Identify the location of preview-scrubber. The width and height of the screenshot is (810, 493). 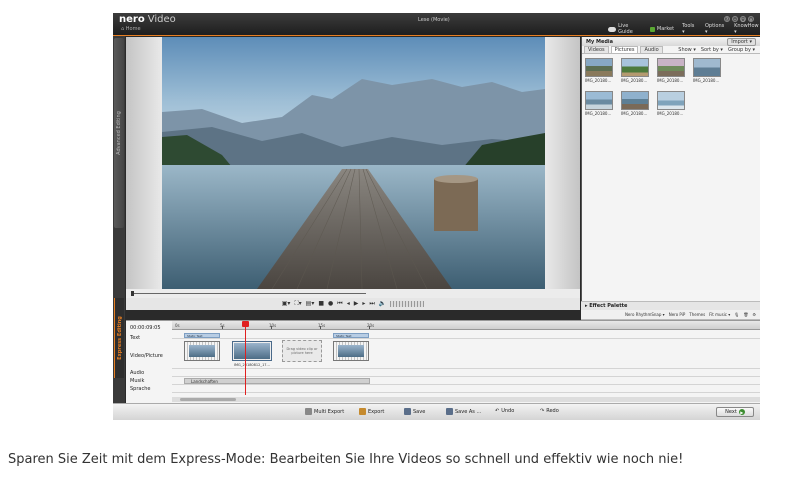
(353, 293).